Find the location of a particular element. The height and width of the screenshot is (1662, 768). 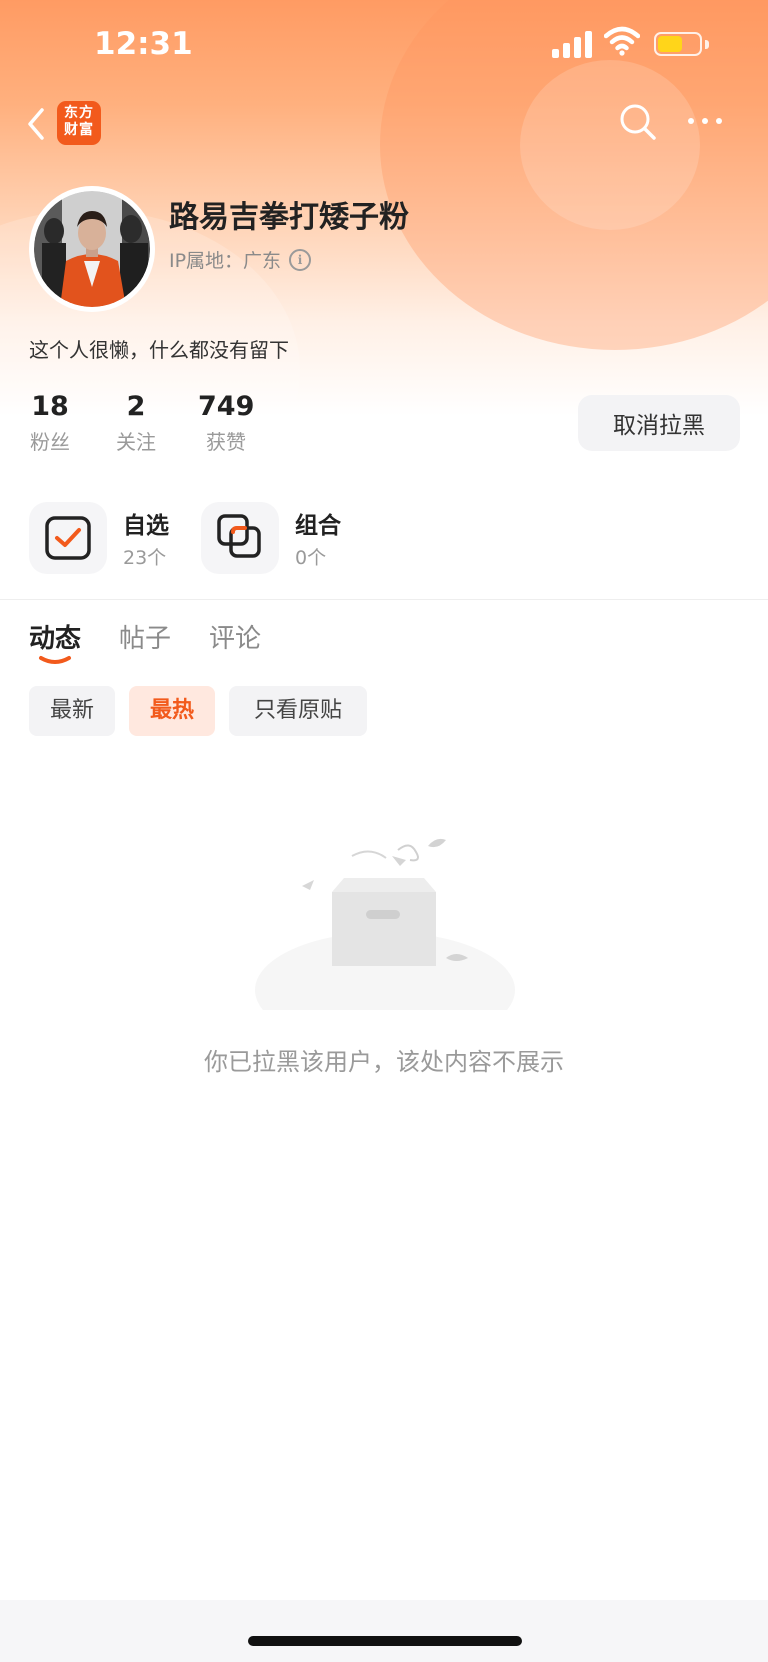

stat-label: 粉丝 is located at coordinates (50, 442).